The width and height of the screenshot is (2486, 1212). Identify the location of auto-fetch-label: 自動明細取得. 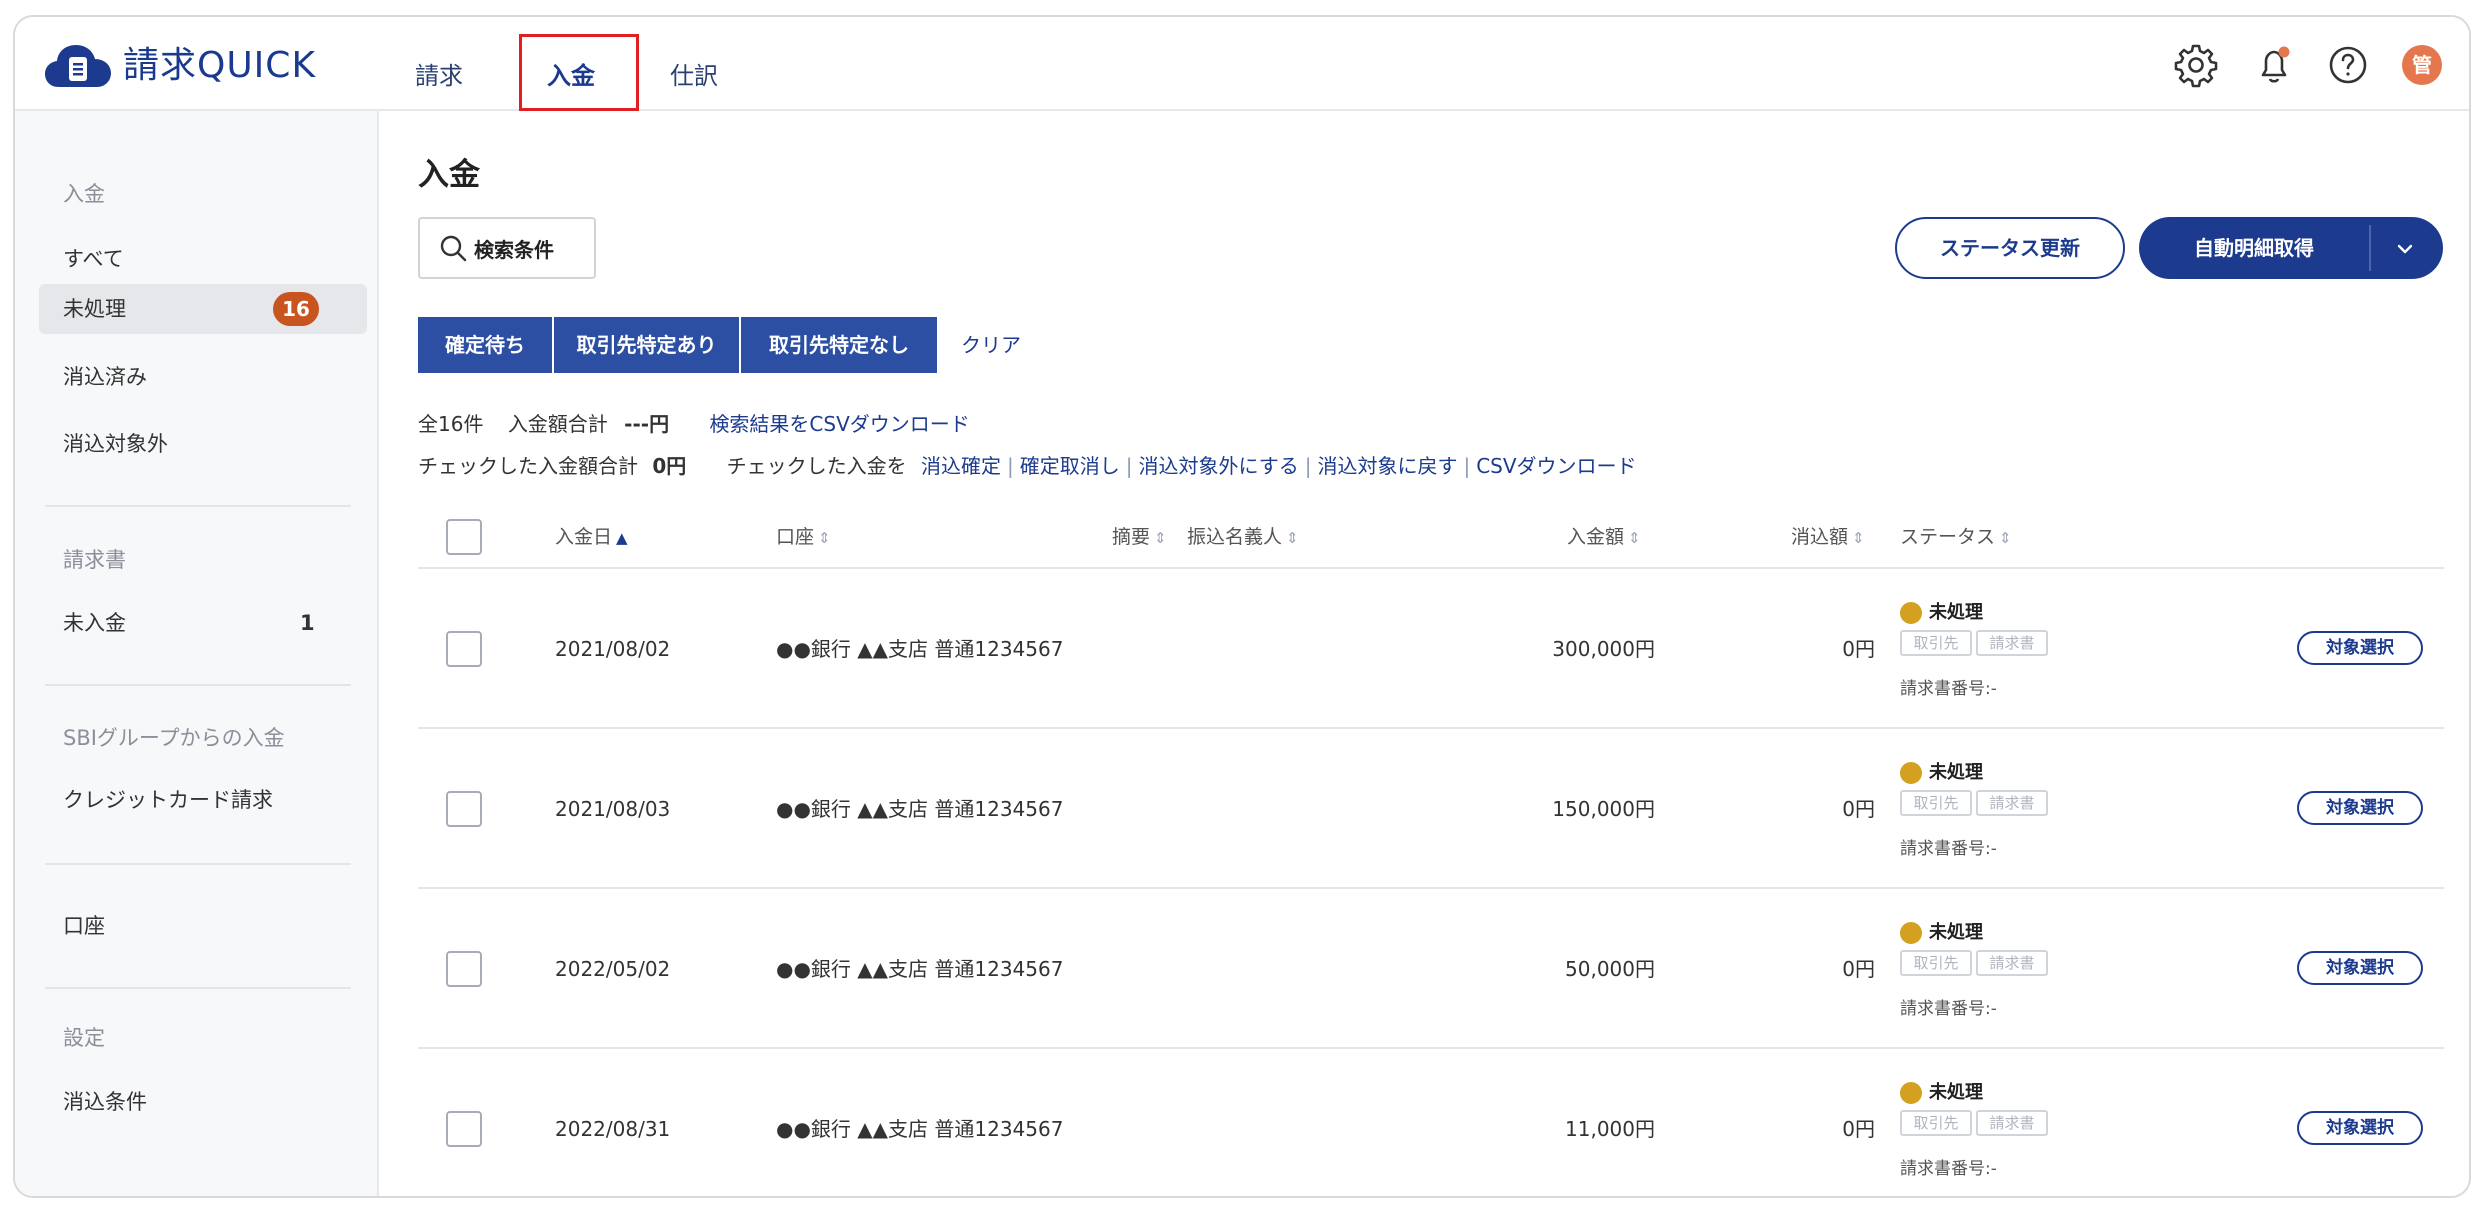
(2254, 248).